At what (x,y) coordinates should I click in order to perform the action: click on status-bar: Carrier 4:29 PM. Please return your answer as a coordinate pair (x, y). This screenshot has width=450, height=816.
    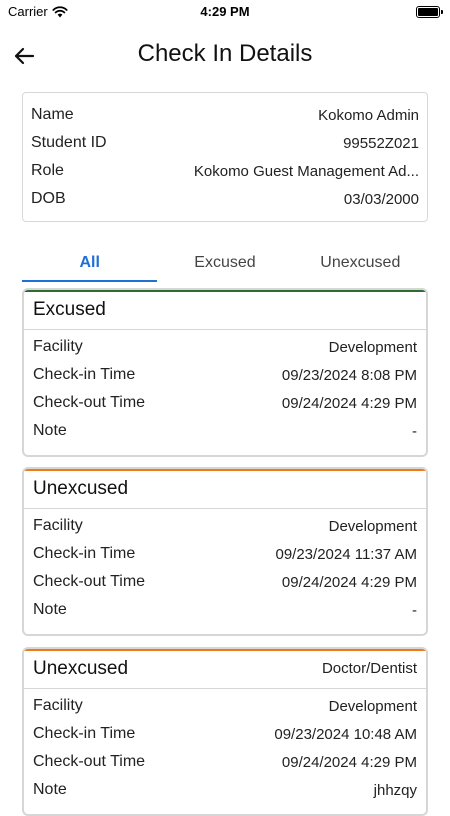
    Looking at the image, I should click on (225, 12).